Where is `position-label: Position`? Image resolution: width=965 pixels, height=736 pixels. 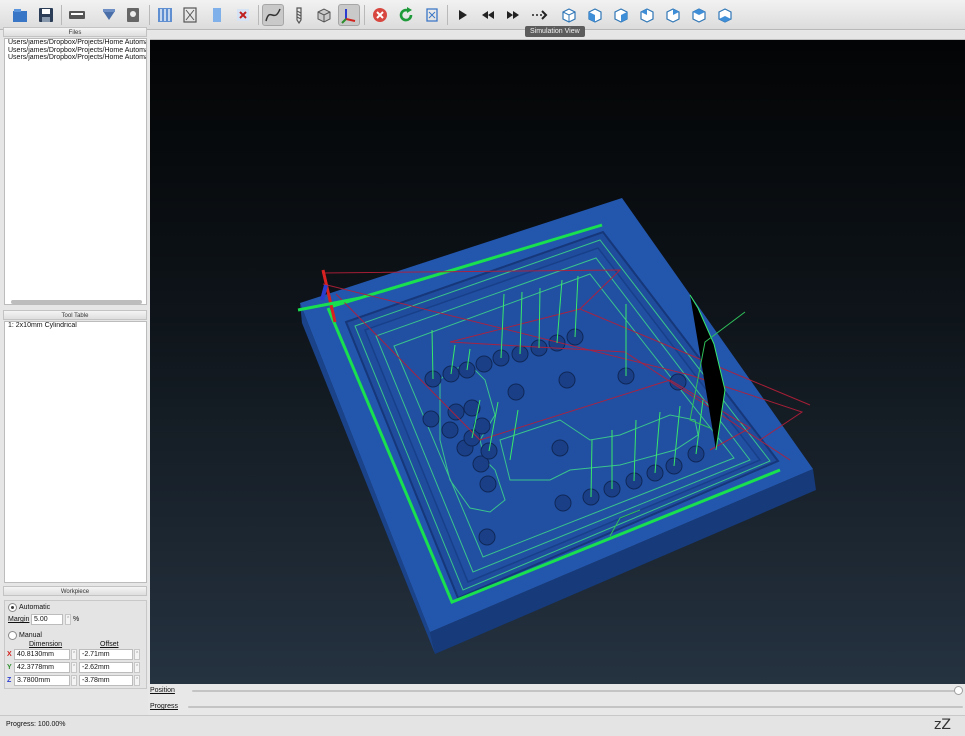 position-label: Position is located at coordinates (162, 690).